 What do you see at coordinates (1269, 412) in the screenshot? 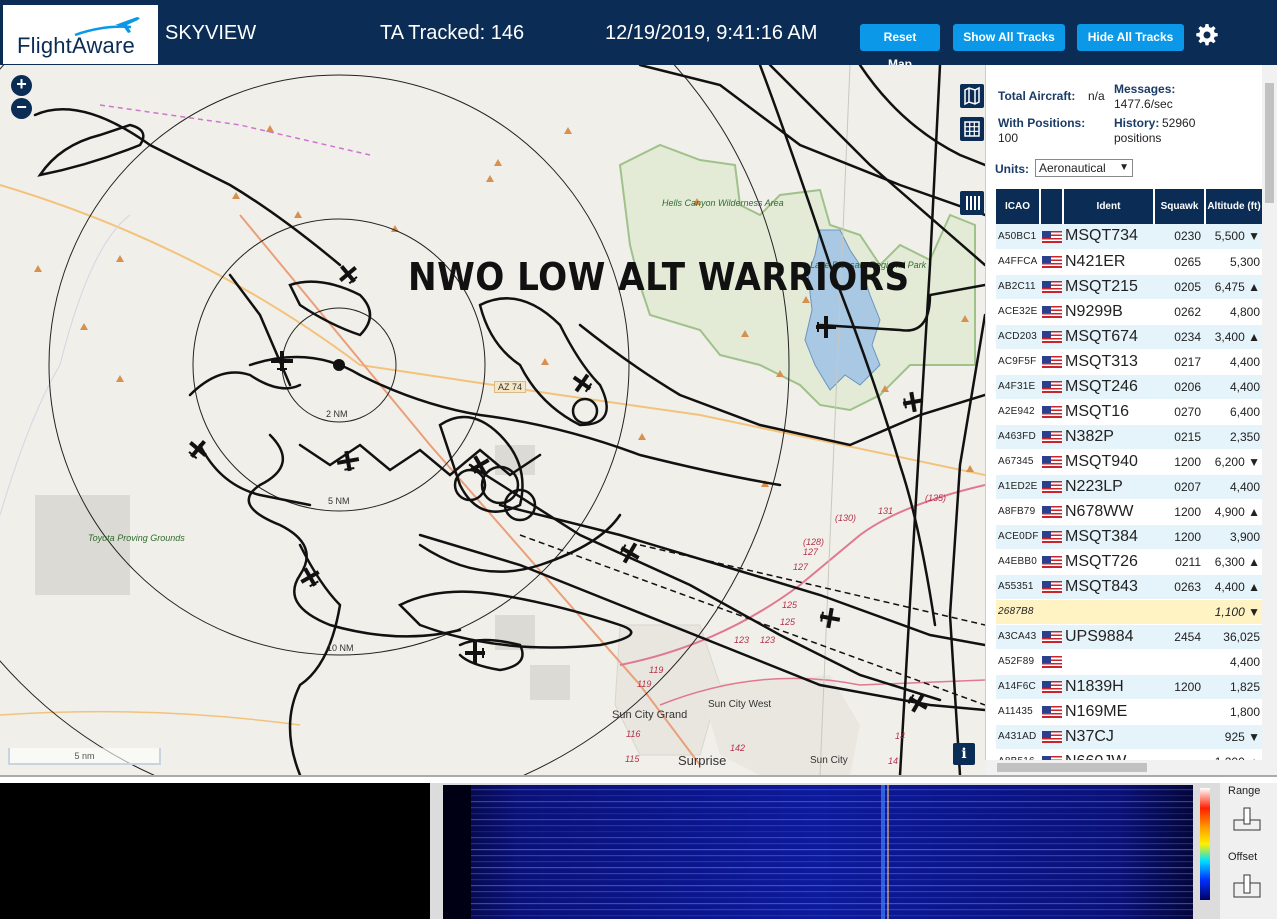
I see `sidebar-vertical-scrollbar` at bounding box center [1269, 412].